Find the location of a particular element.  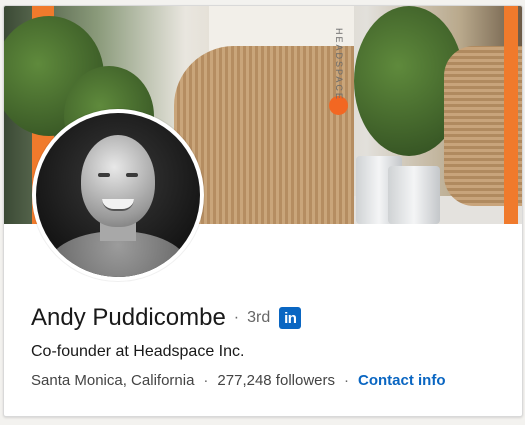

banner-pot is located at coordinates (414, 195).